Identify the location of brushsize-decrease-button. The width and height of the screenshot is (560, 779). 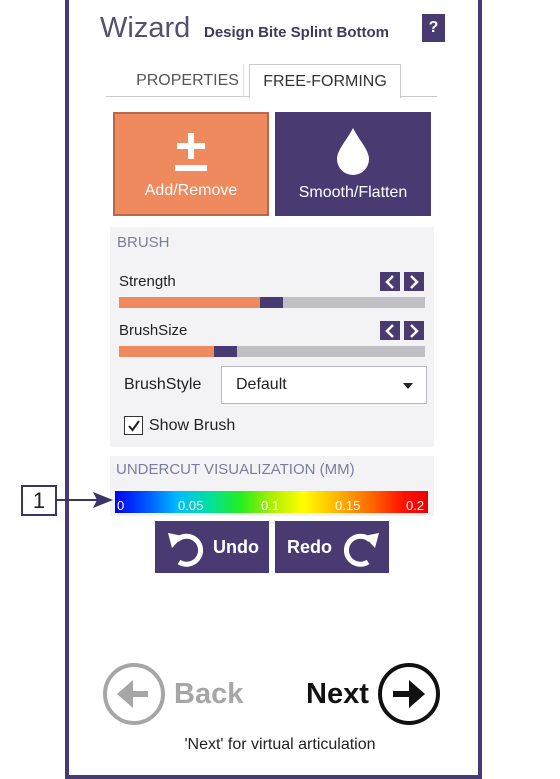
(390, 330).